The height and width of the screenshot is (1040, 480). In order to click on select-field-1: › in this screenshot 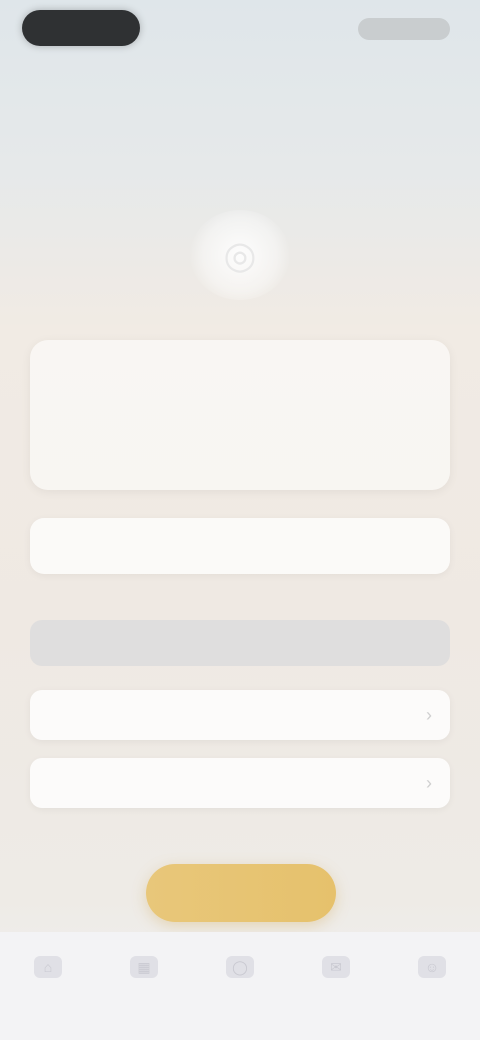, I will do `click(240, 715)`.